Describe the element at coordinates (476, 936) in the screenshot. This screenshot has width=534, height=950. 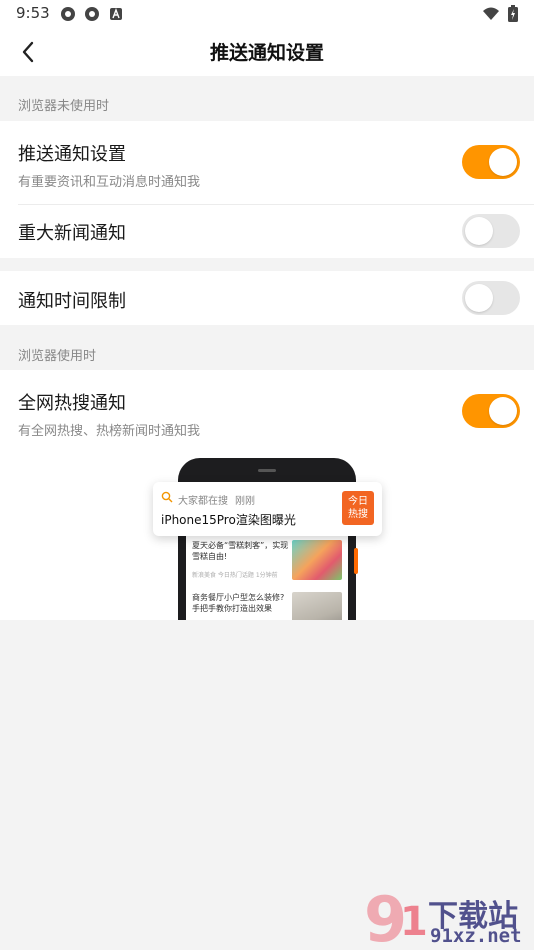
I see `watermark-url: 91xz.net` at that location.